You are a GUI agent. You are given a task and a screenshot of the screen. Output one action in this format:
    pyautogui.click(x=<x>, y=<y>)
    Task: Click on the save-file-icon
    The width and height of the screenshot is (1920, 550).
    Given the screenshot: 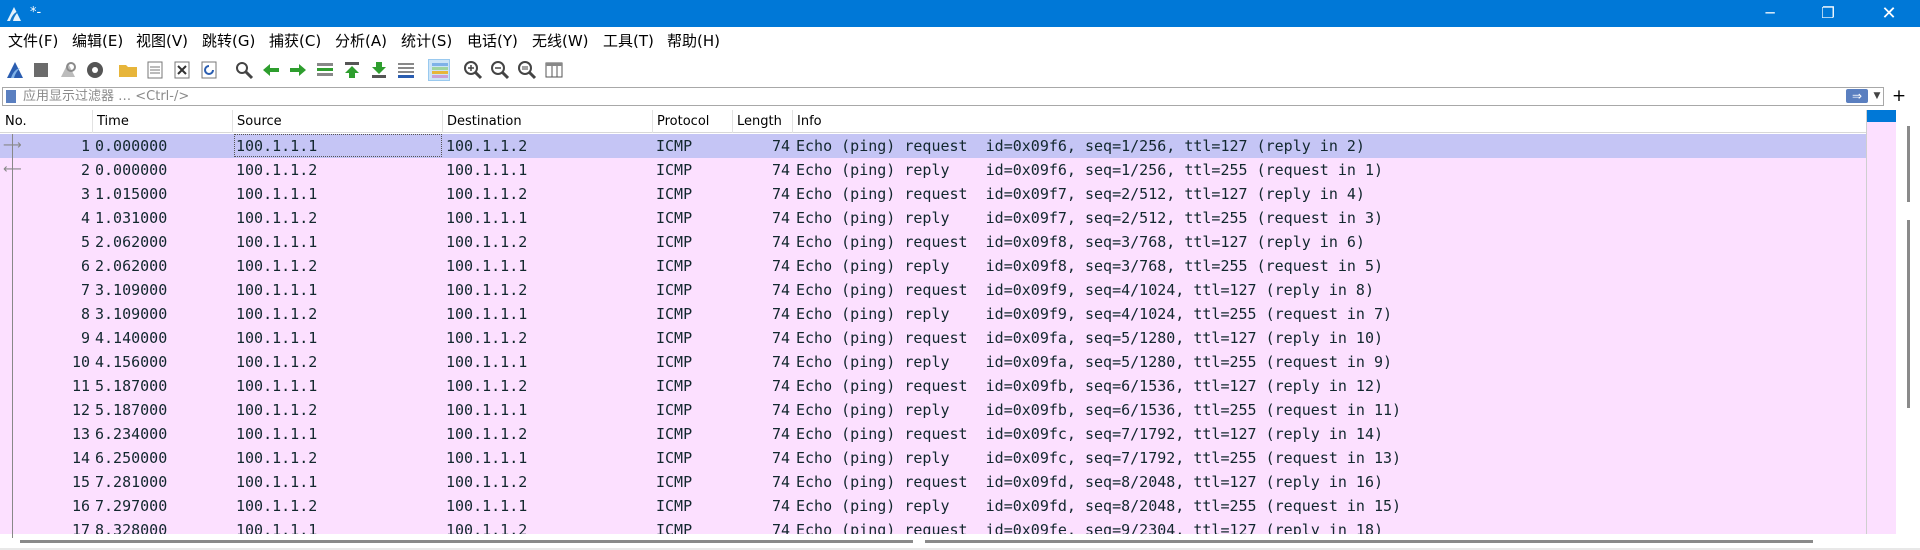 What is the action you would take?
    pyautogui.click(x=155, y=70)
    